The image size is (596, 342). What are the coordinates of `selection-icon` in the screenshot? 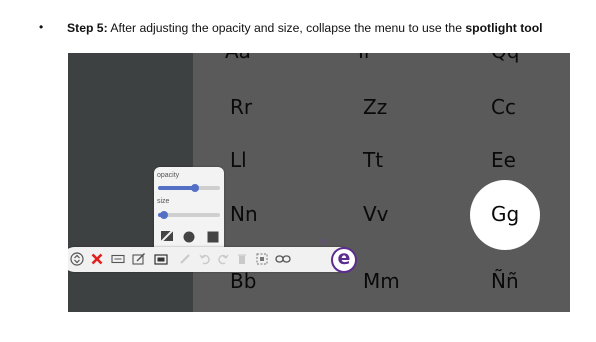 It's located at (262, 259).